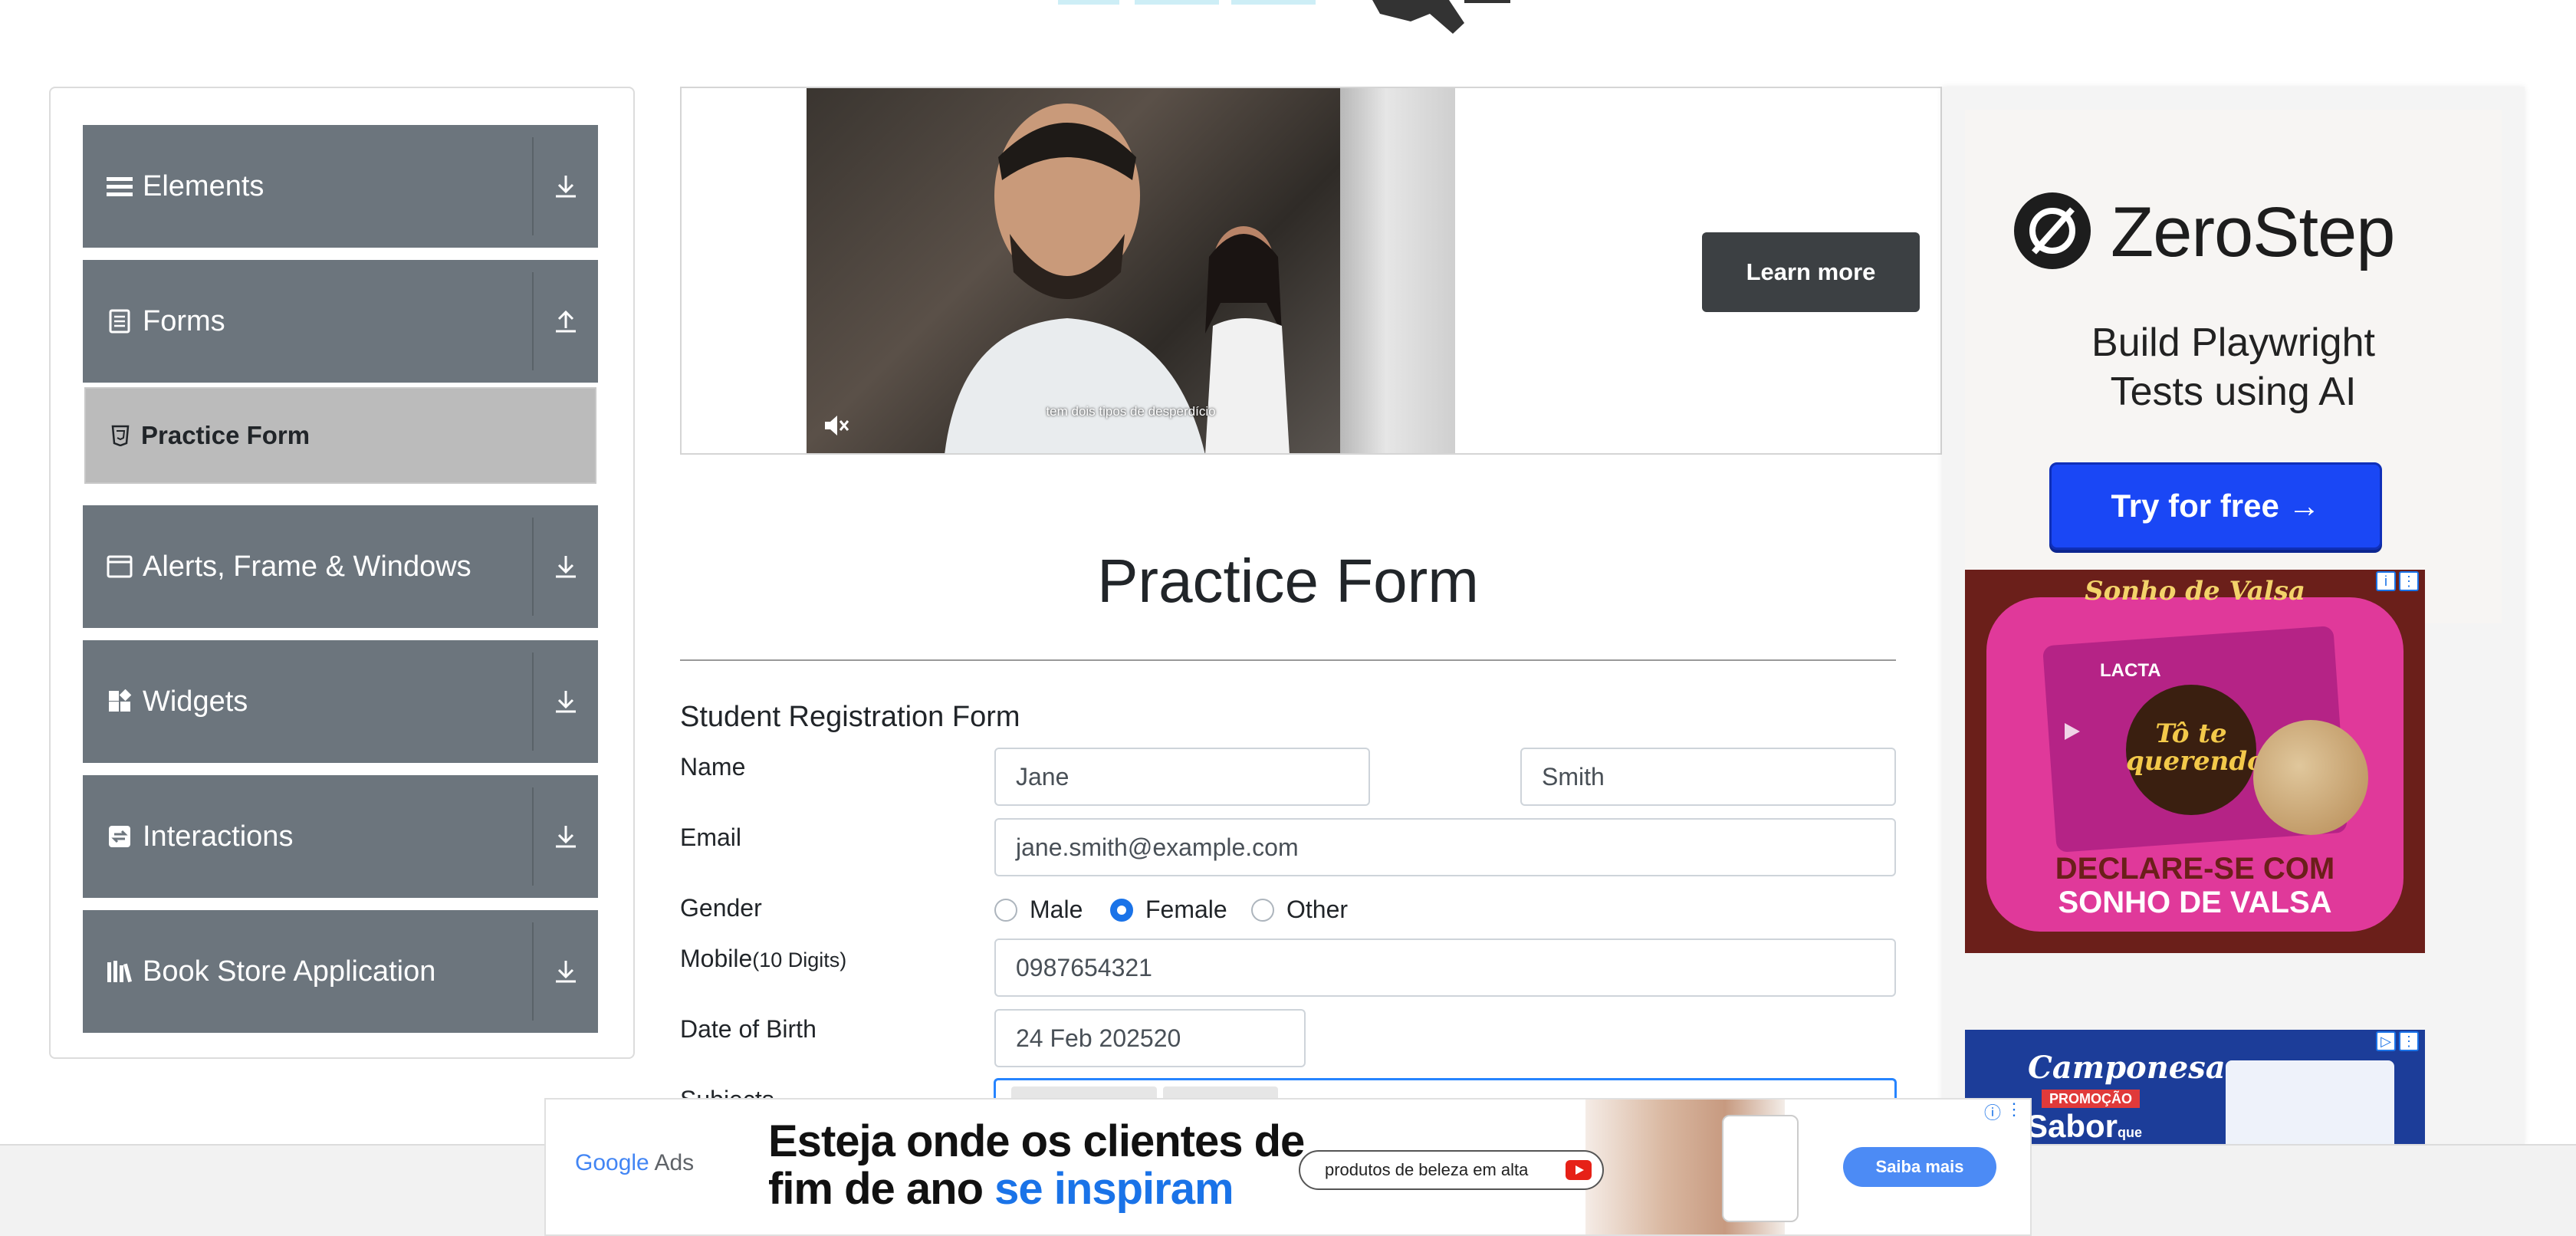  I want to click on document-icon, so click(120, 321).